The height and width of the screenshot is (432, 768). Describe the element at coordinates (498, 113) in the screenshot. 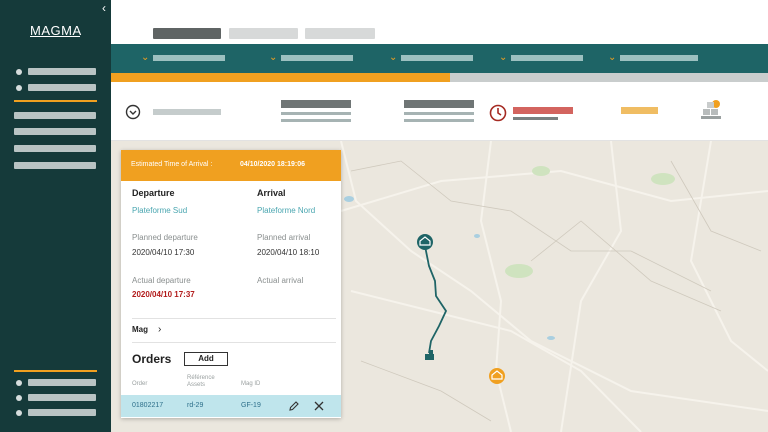

I see `clock-icon` at that location.